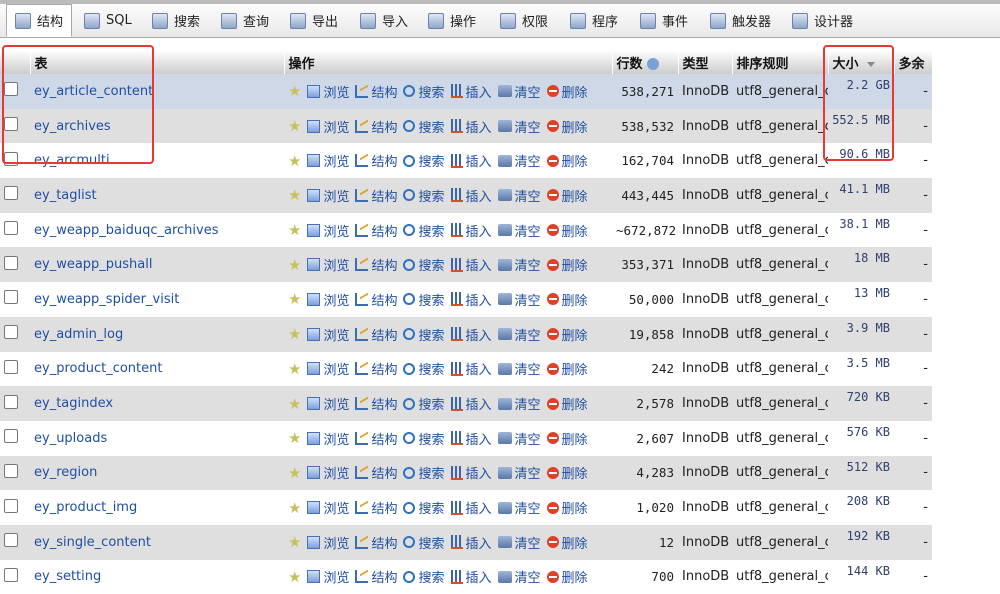 The width and height of the screenshot is (1000, 594). What do you see at coordinates (85, 507) in the screenshot?
I see `table-name-link: ey_product_img` at bounding box center [85, 507].